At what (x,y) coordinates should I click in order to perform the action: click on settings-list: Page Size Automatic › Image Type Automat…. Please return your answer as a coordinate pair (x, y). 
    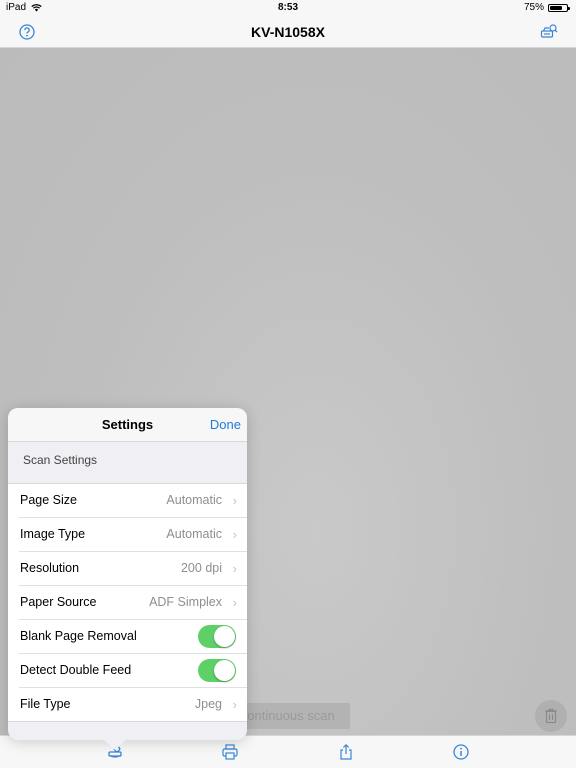
    Looking at the image, I should click on (127, 602).